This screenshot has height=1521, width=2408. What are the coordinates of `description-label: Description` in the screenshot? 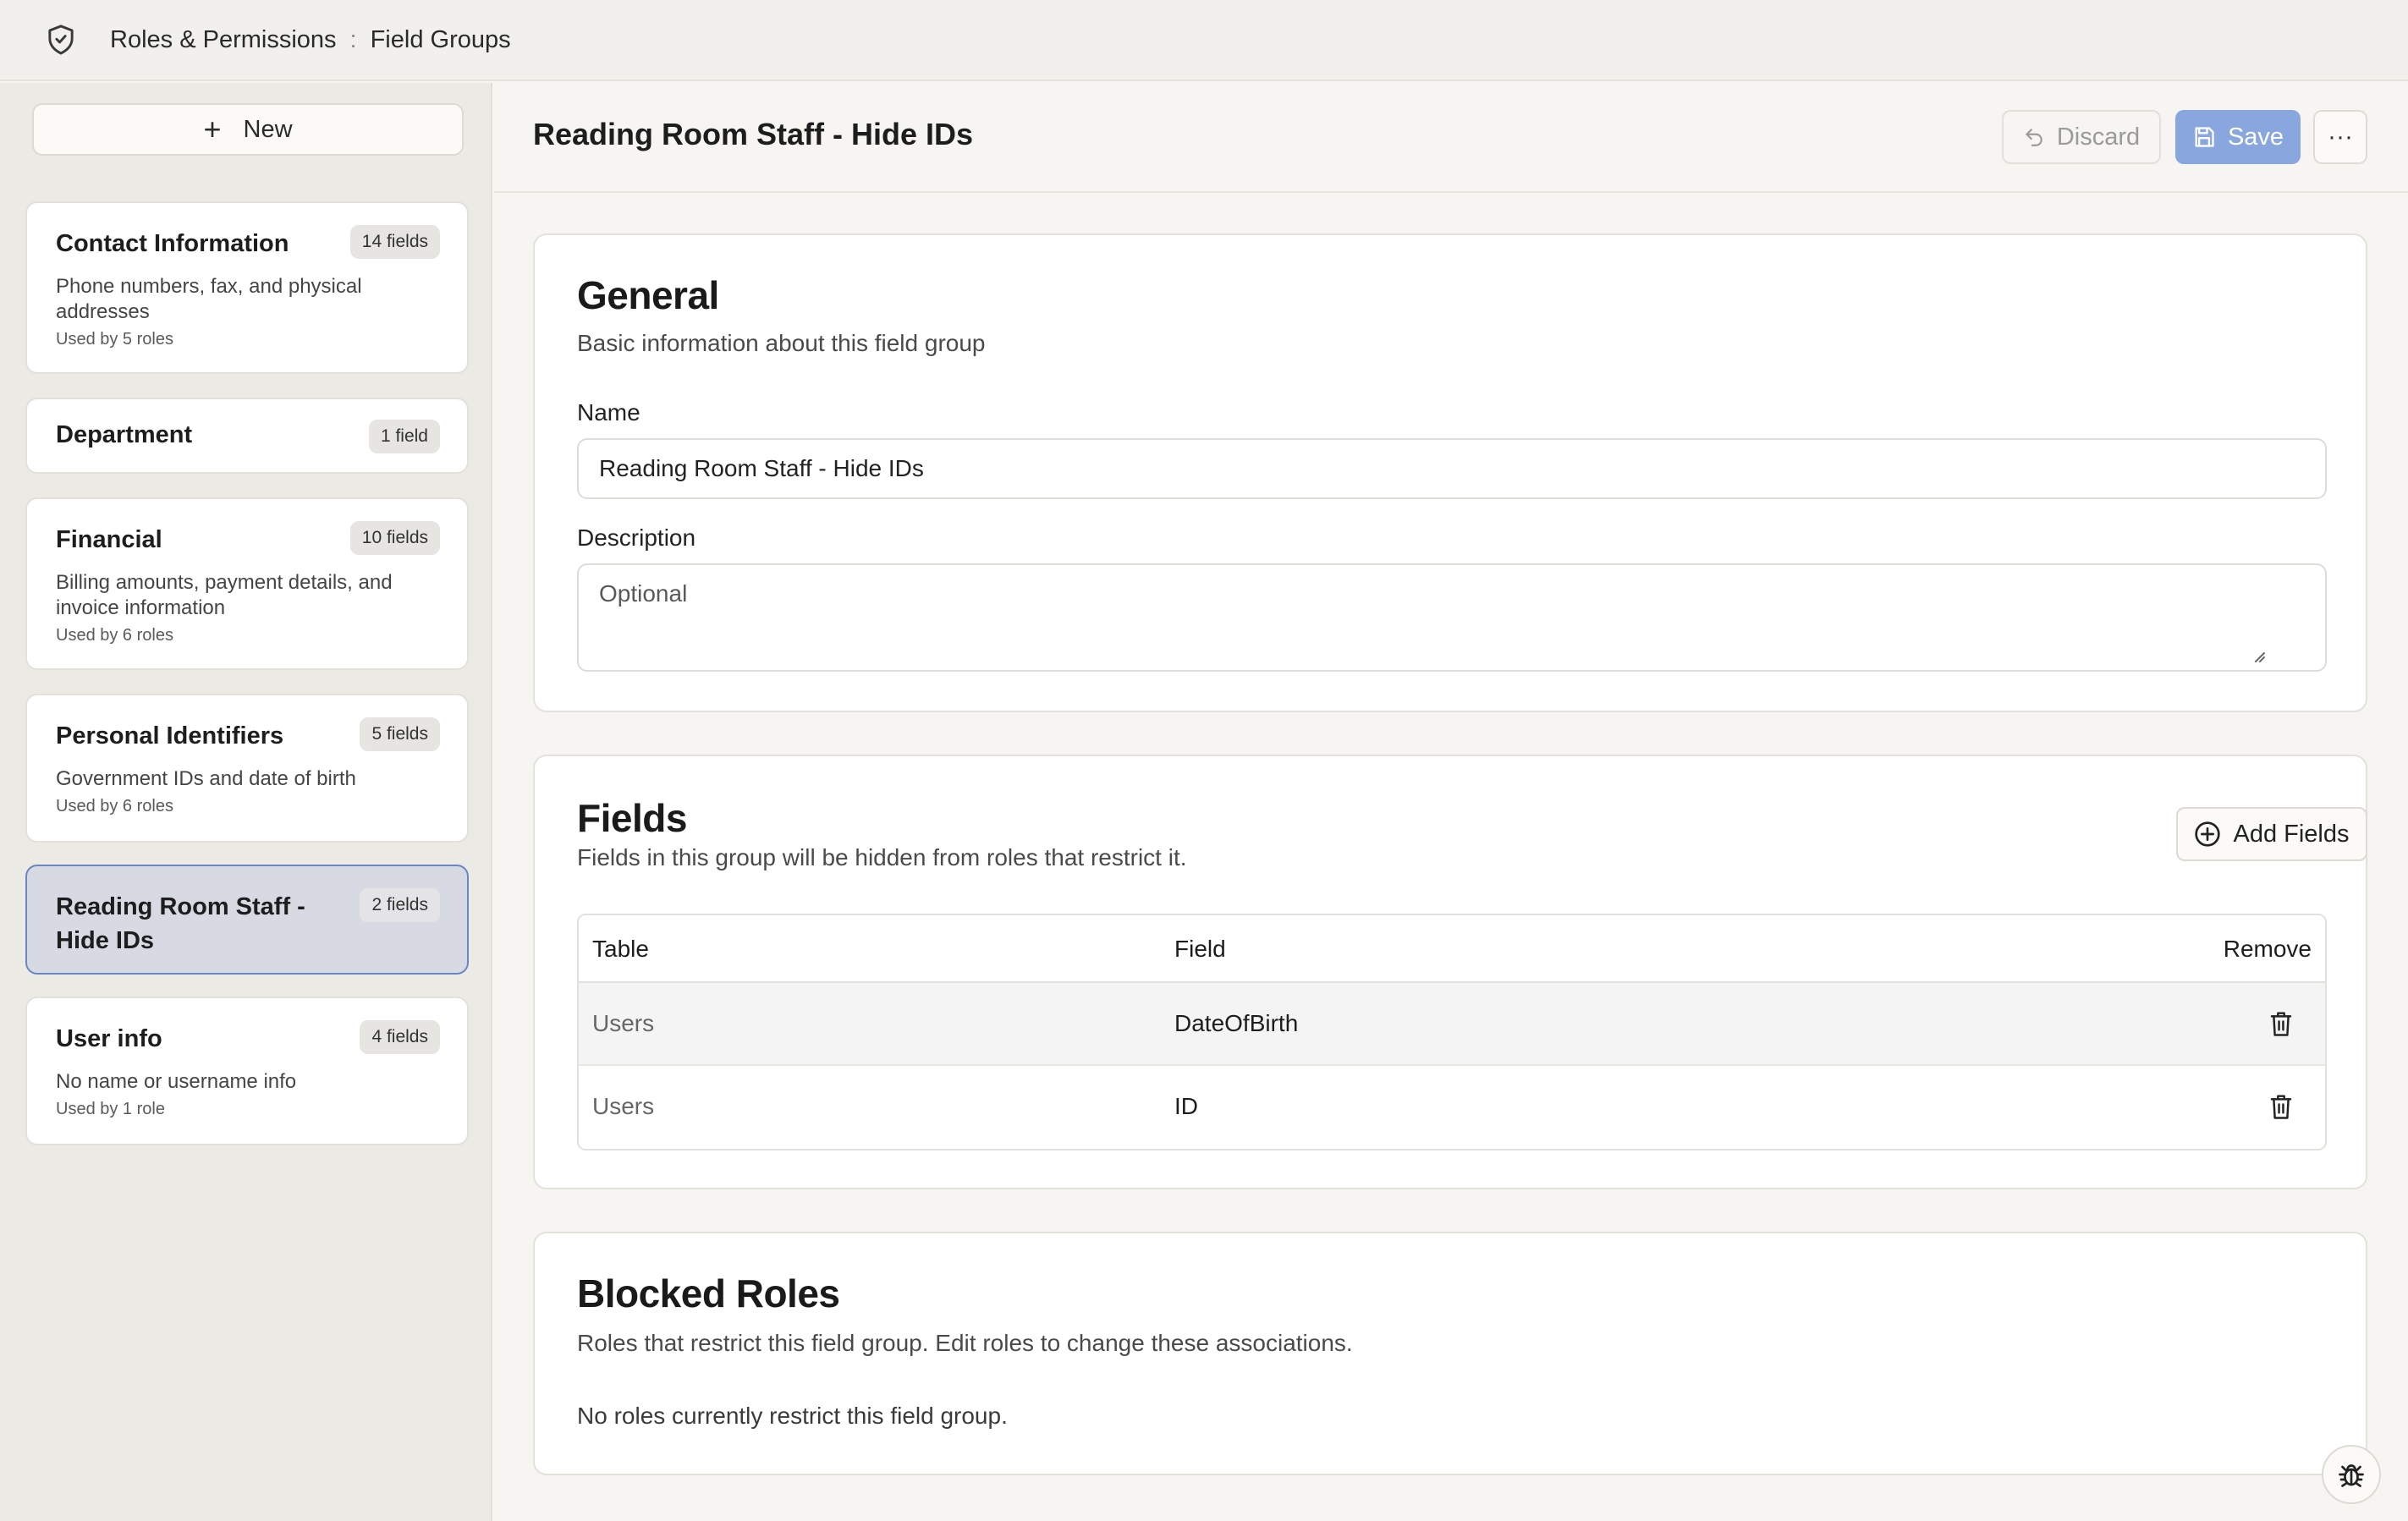 It's located at (636, 537).